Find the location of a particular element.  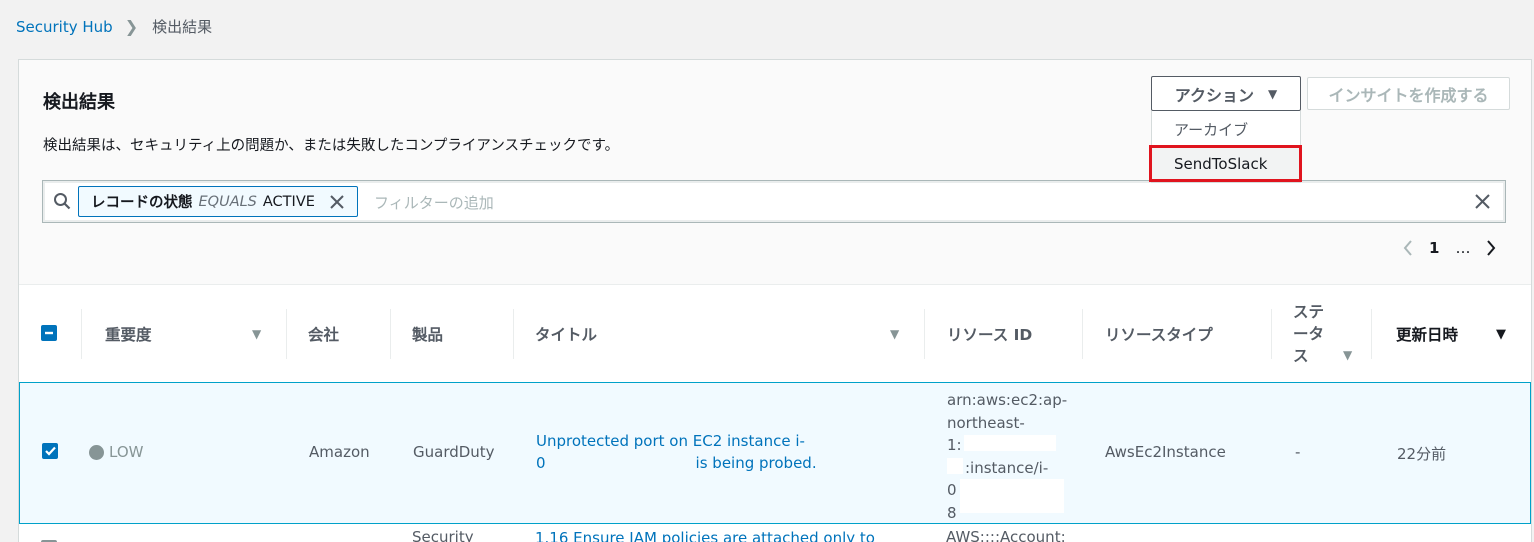

chevron-left-icon is located at coordinates (1408, 248).